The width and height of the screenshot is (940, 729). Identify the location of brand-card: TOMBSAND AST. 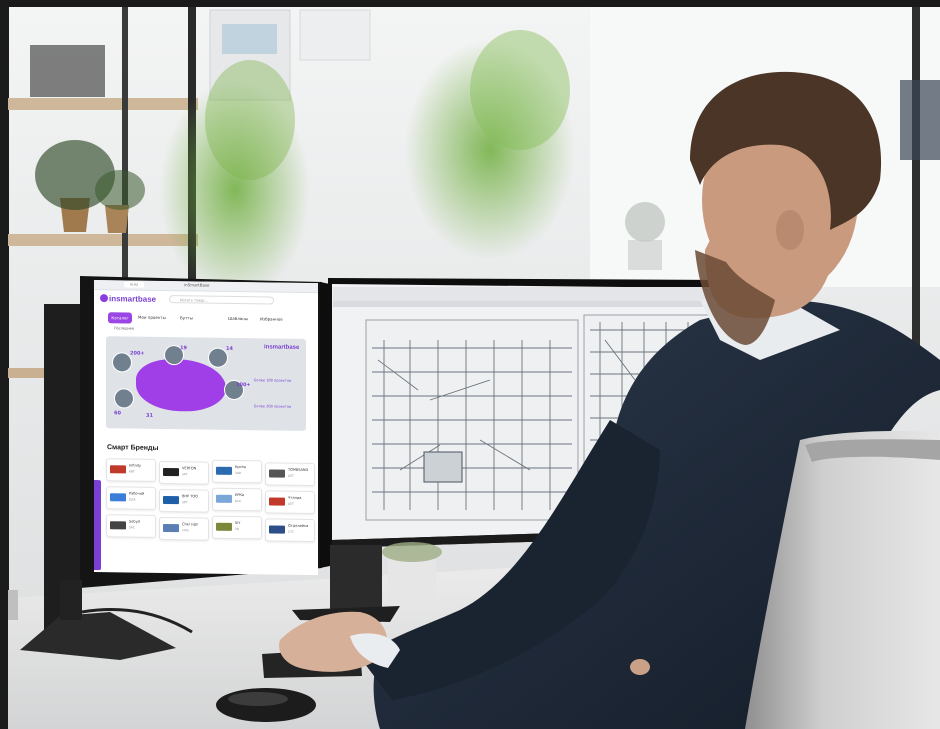
(290, 474).